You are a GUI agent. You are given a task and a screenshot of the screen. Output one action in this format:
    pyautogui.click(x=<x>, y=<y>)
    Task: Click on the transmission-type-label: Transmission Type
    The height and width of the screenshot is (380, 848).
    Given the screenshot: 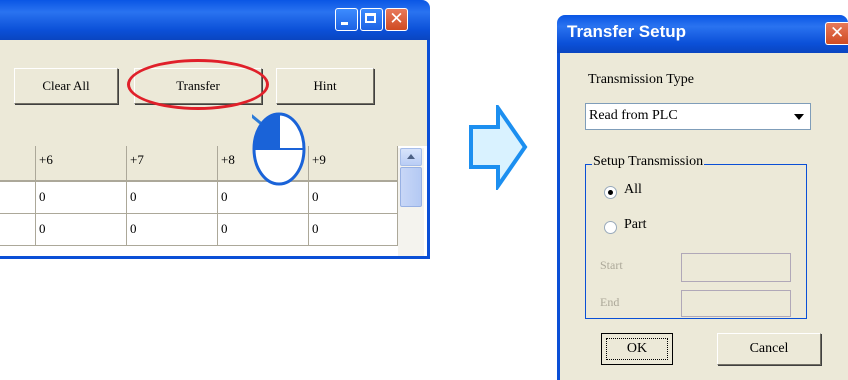 What is the action you would take?
    pyautogui.click(x=641, y=79)
    